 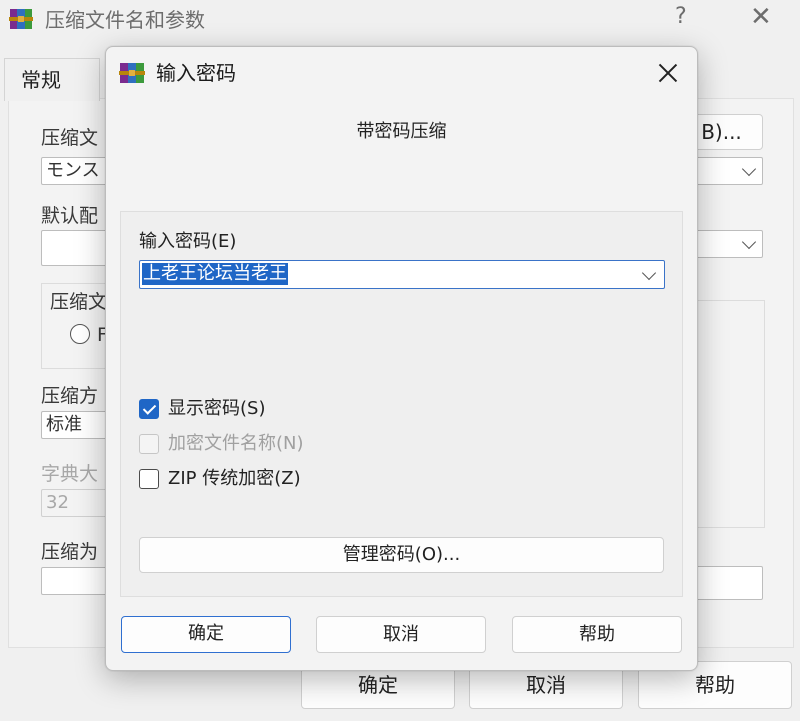 I want to click on archiving-options-group, so click(x=727, y=414).